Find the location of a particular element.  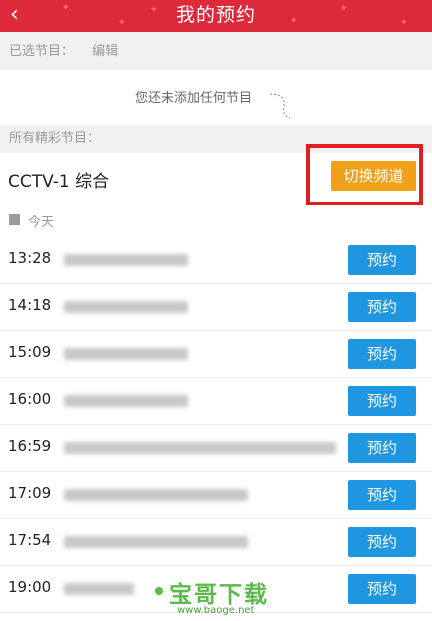

watermark-logo-icon is located at coordinates (159, 591).